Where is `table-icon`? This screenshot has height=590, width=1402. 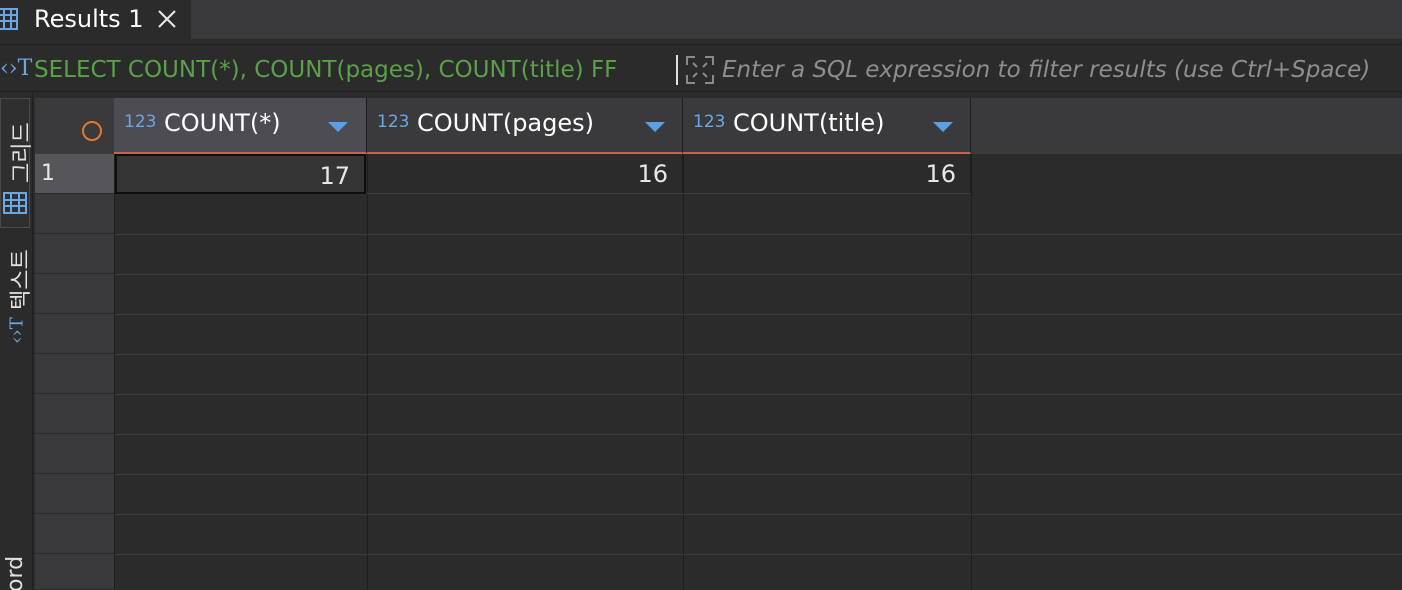
table-icon is located at coordinates (9, 19).